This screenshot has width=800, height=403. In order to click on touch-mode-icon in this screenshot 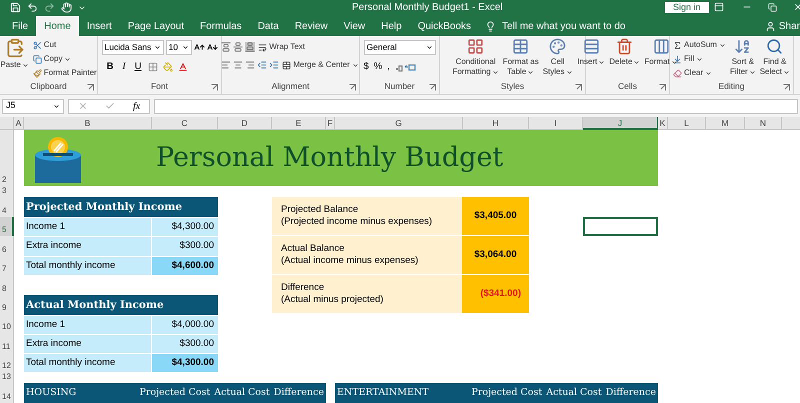, I will do `click(66, 7)`.